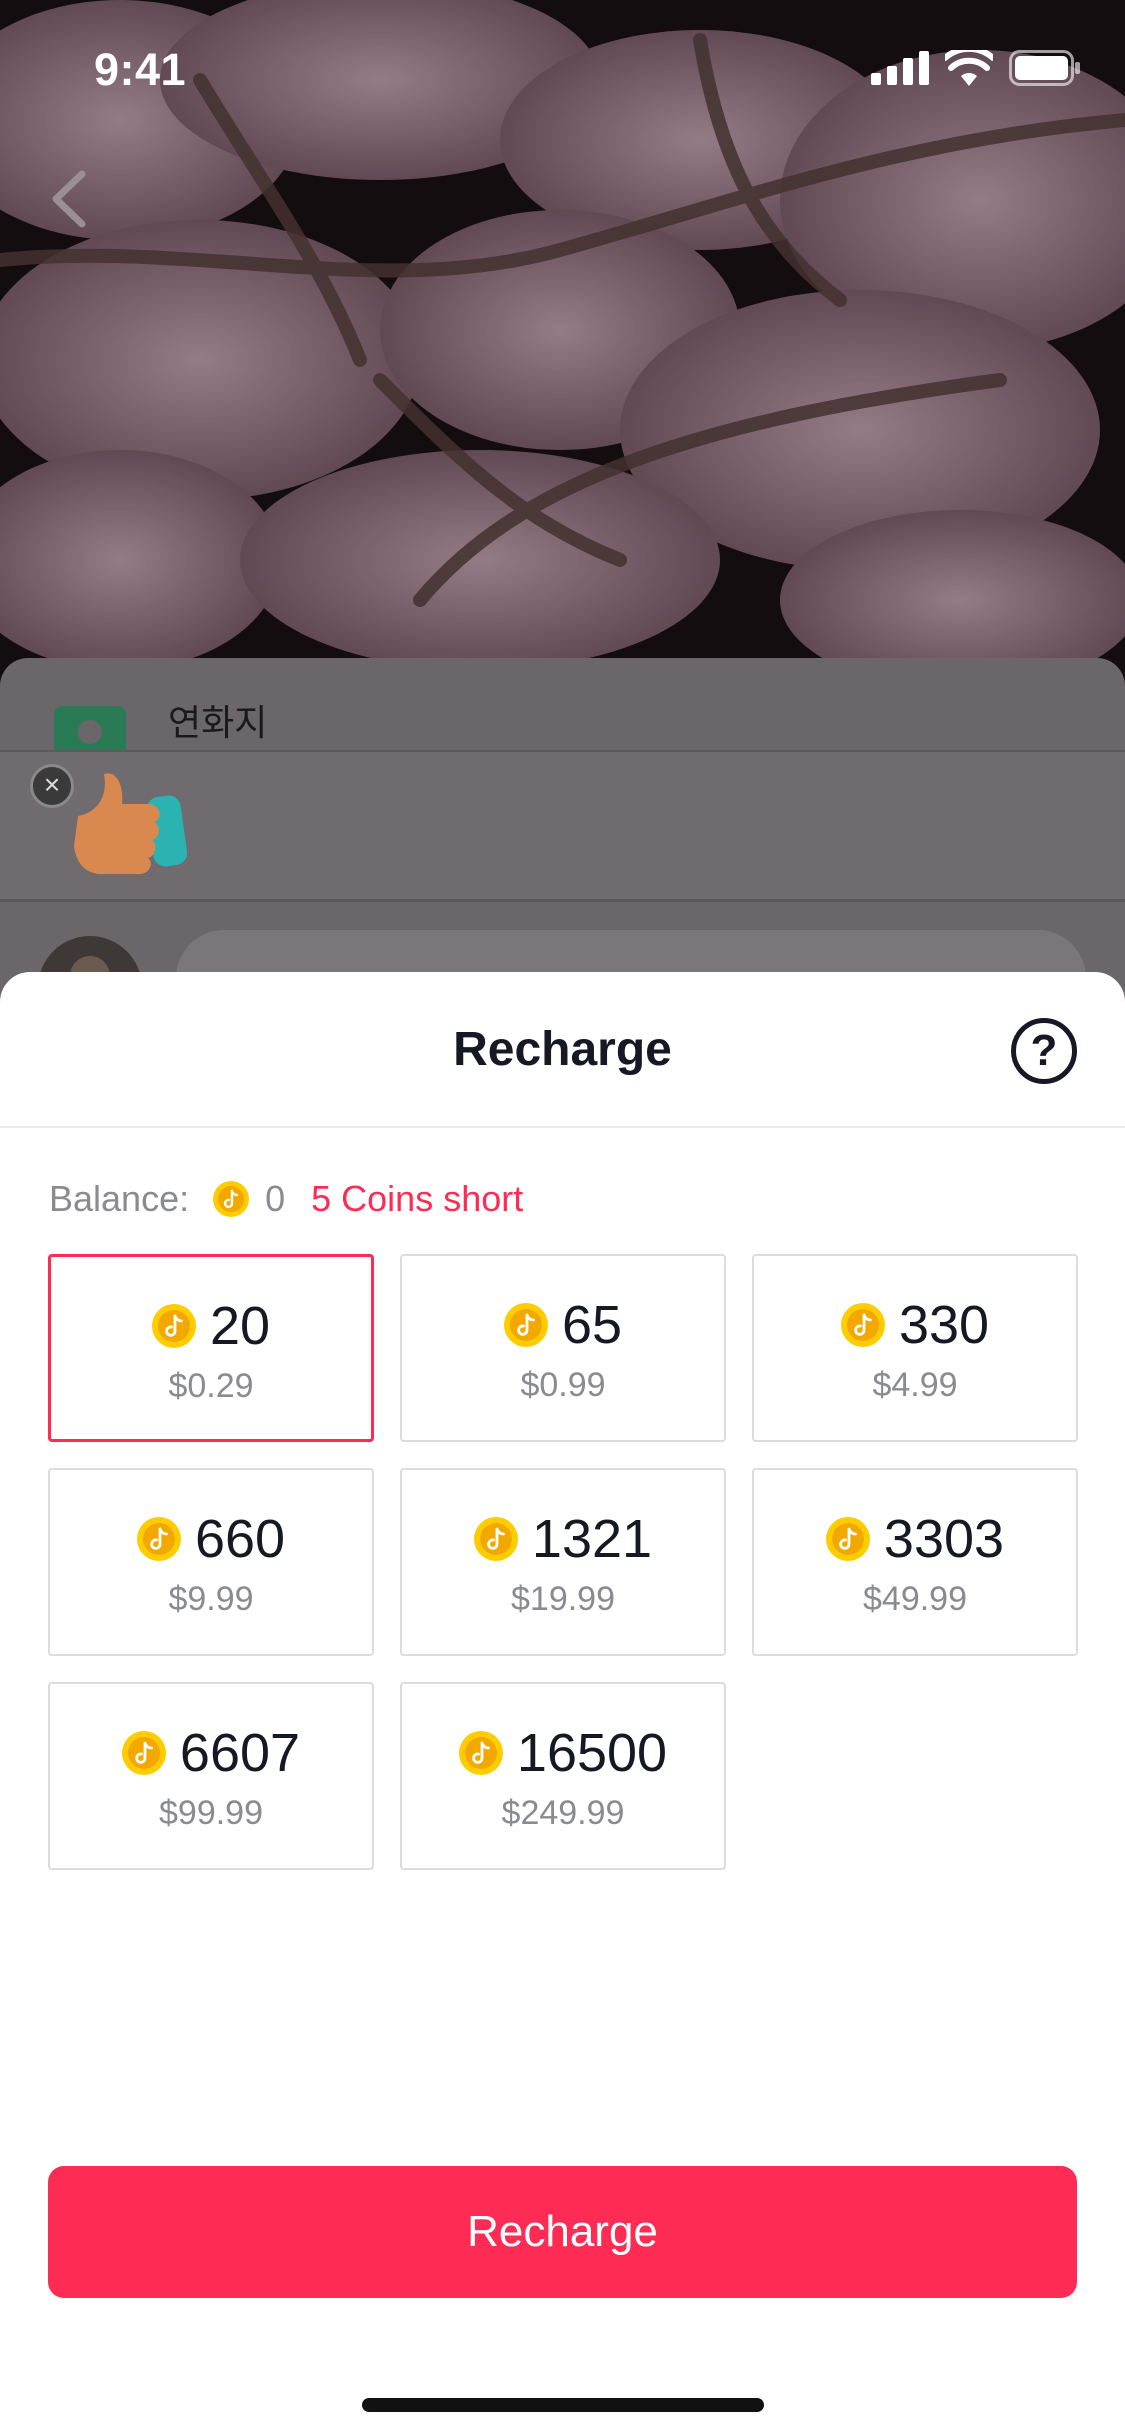  I want to click on coin-package-option: 6607 $99.99, so click(211, 1776).